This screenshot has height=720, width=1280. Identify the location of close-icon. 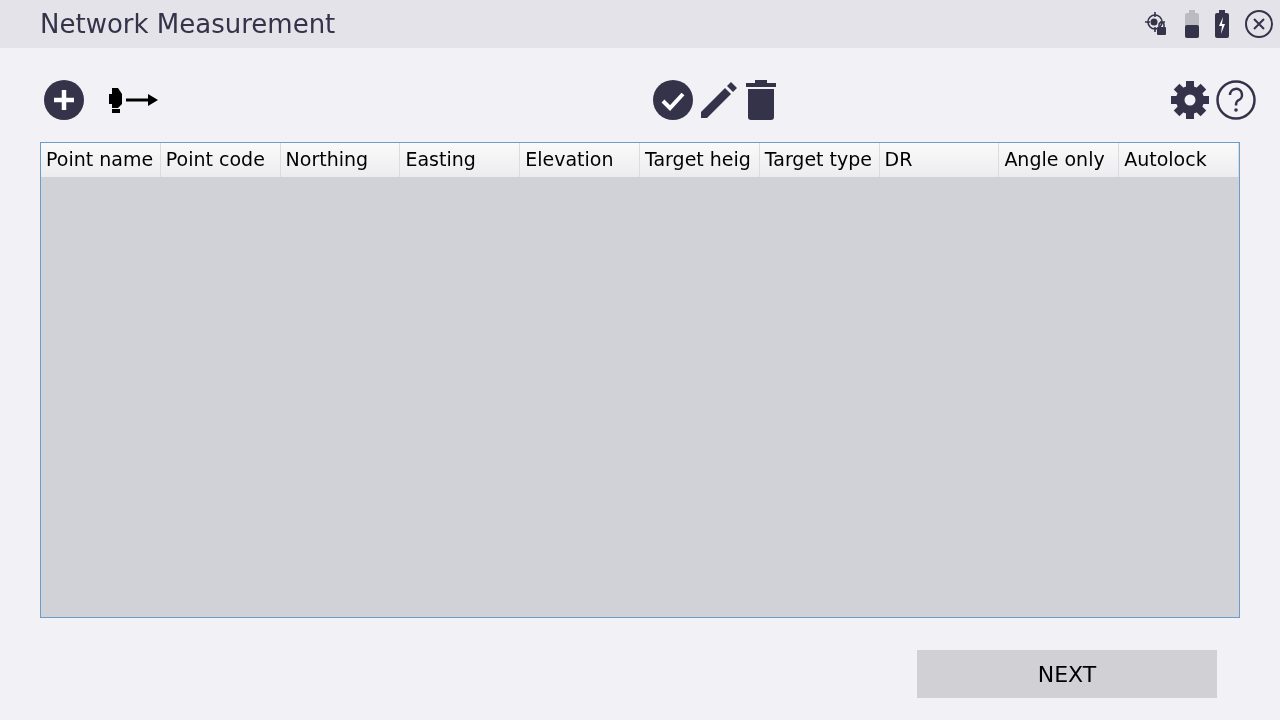
(1259, 24).